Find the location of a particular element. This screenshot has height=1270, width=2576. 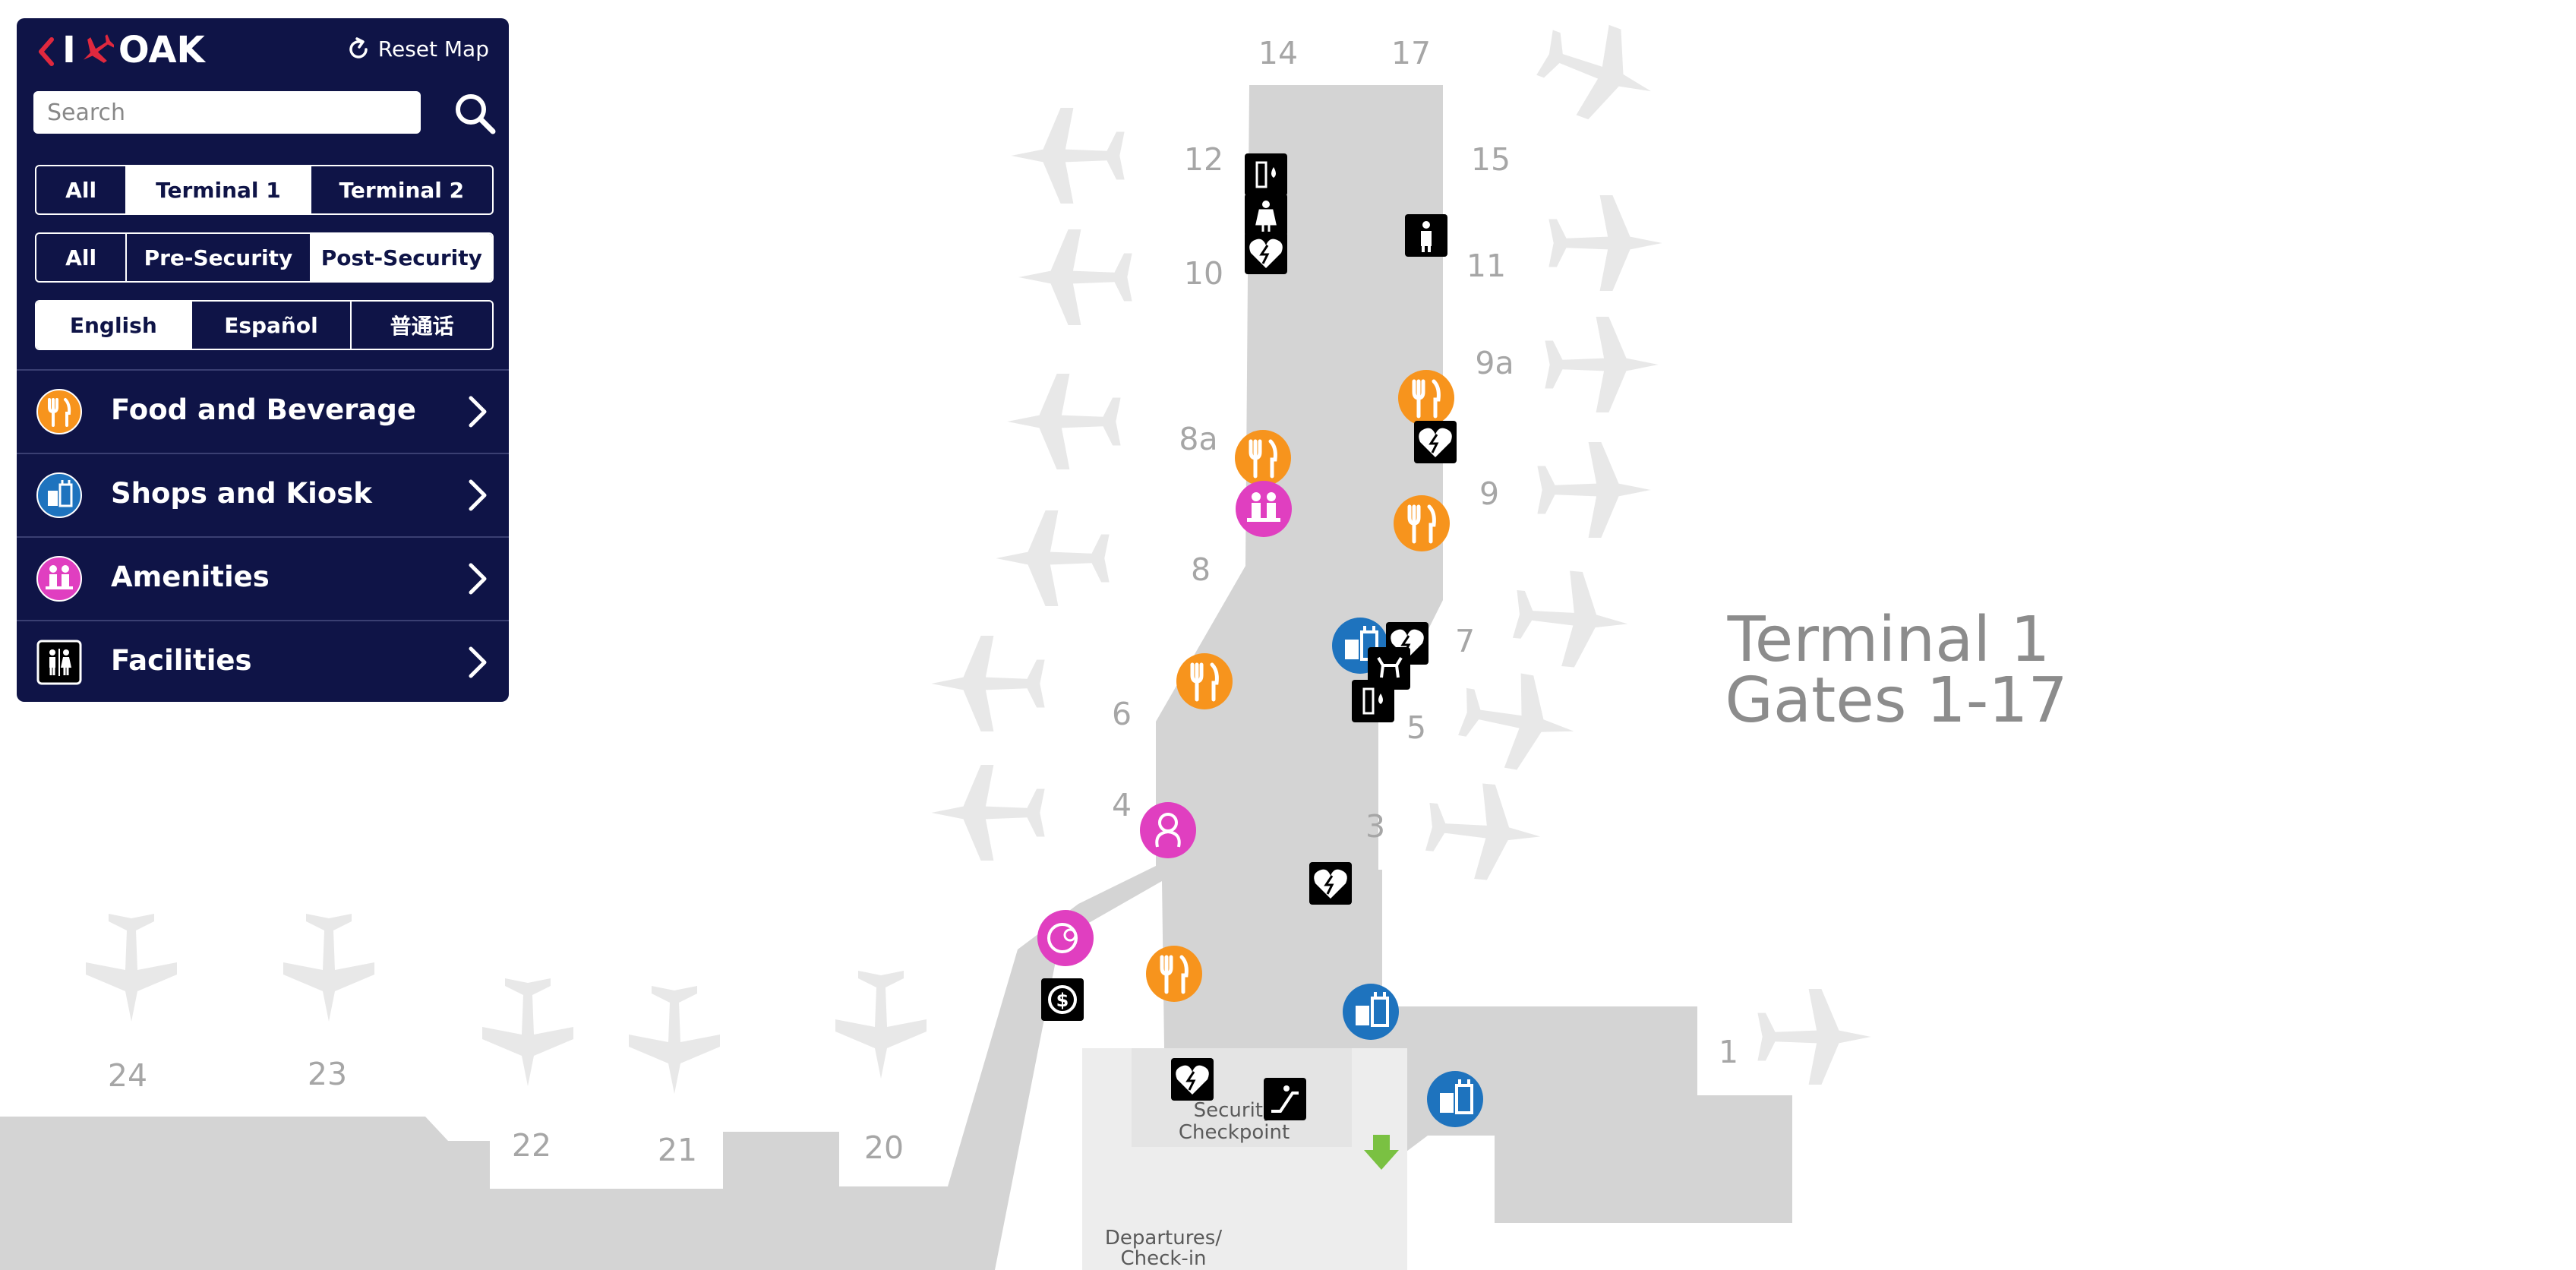

category-shops-and-kiosk: Shops and Kiosk is located at coordinates (263, 494).